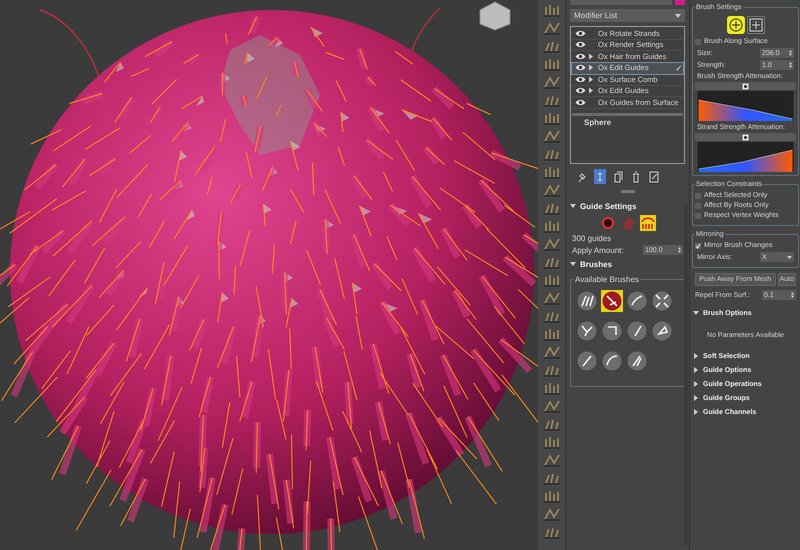 The height and width of the screenshot is (550, 800). Describe the element at coordinates (627, 15) in the screenshot. I see `modifier-list-dropdown: Modifier List` at that location.